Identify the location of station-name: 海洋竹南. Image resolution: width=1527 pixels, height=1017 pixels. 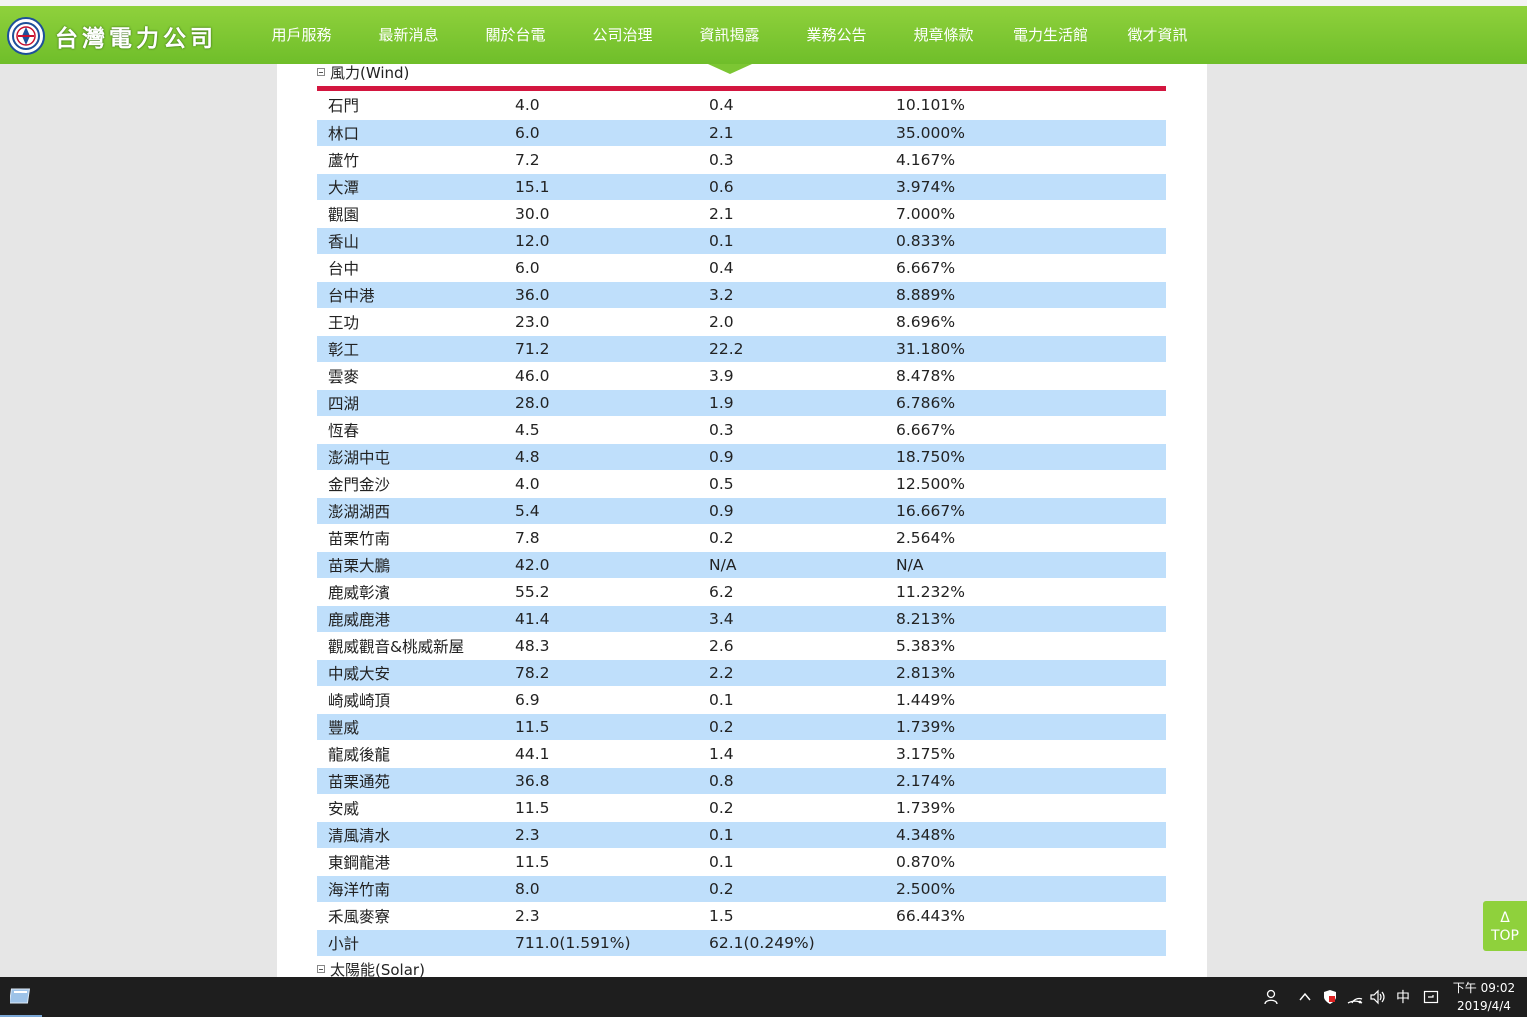
(410, 889).